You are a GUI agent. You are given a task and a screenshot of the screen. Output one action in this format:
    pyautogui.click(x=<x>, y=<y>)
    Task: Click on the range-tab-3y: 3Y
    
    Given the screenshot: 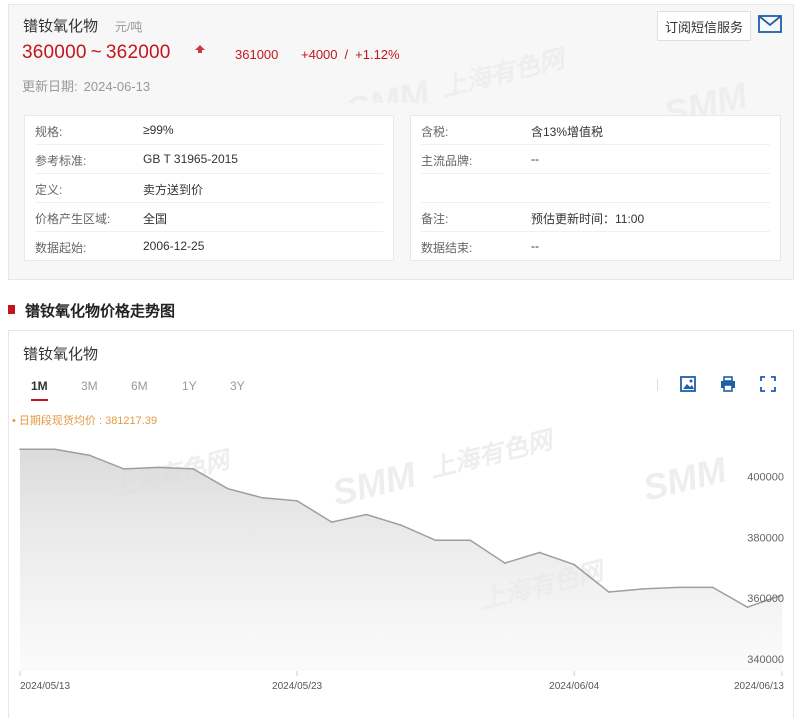 What is the action you would take?
    pyautogui.click(x=237, y=389)
    